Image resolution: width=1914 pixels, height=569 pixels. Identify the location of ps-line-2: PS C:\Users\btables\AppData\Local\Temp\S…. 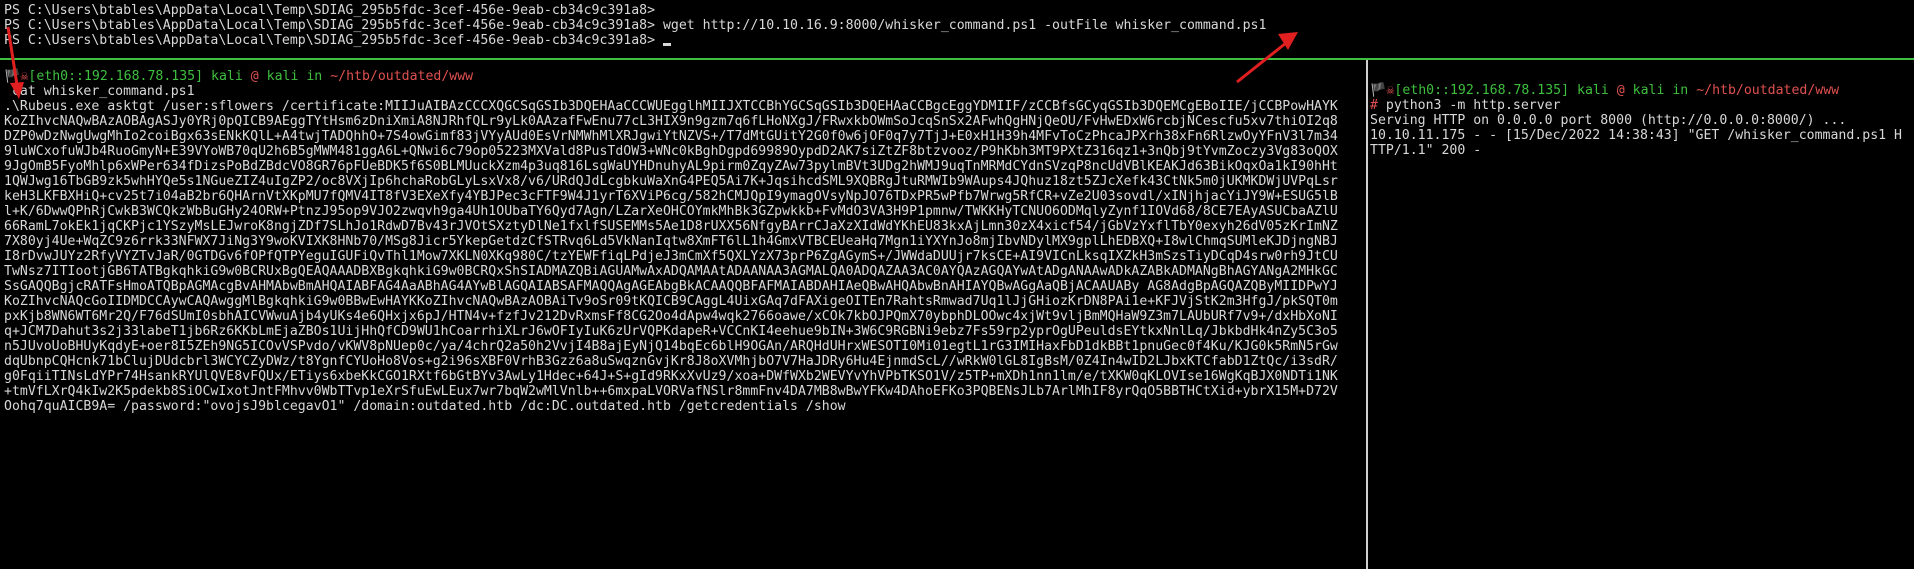
(635, 25).